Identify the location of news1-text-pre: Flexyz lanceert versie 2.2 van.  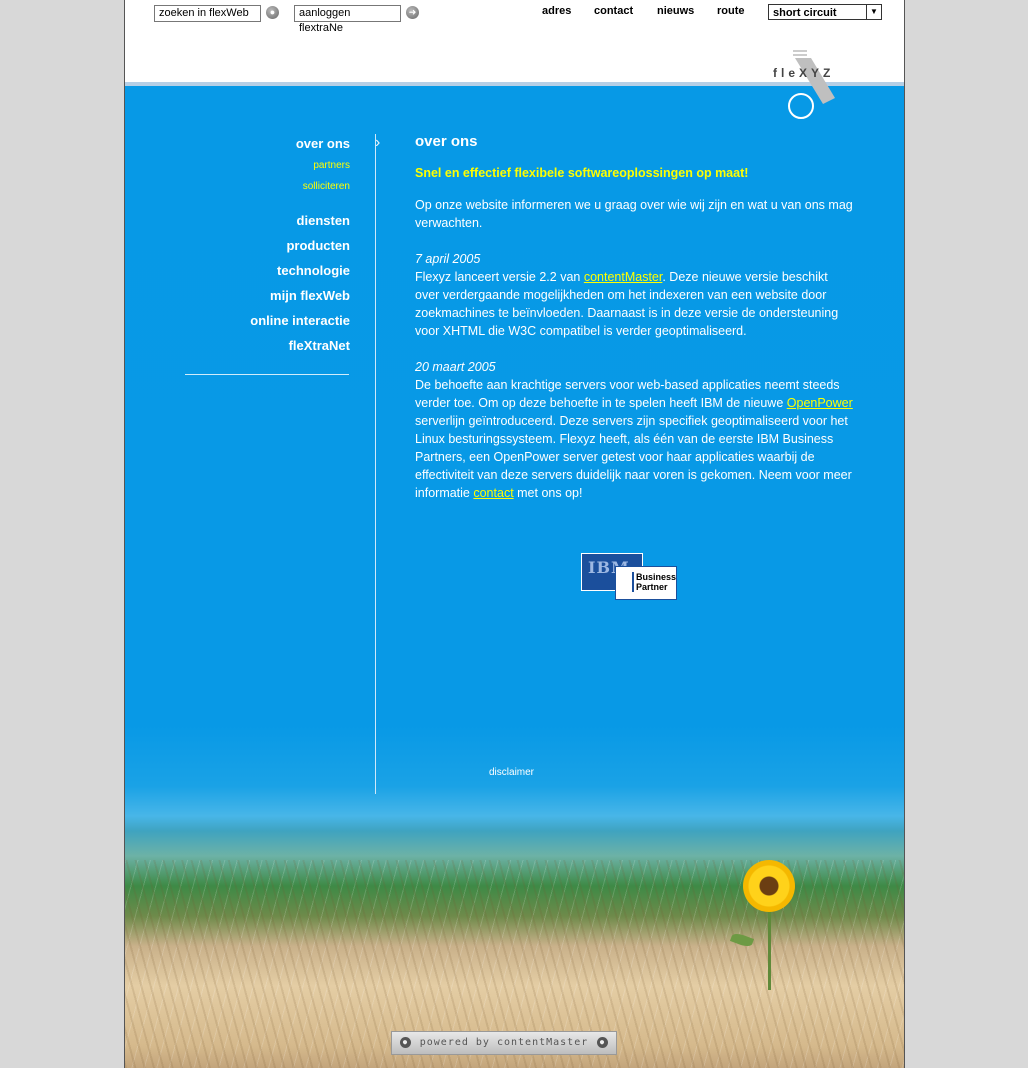
(499, 277).